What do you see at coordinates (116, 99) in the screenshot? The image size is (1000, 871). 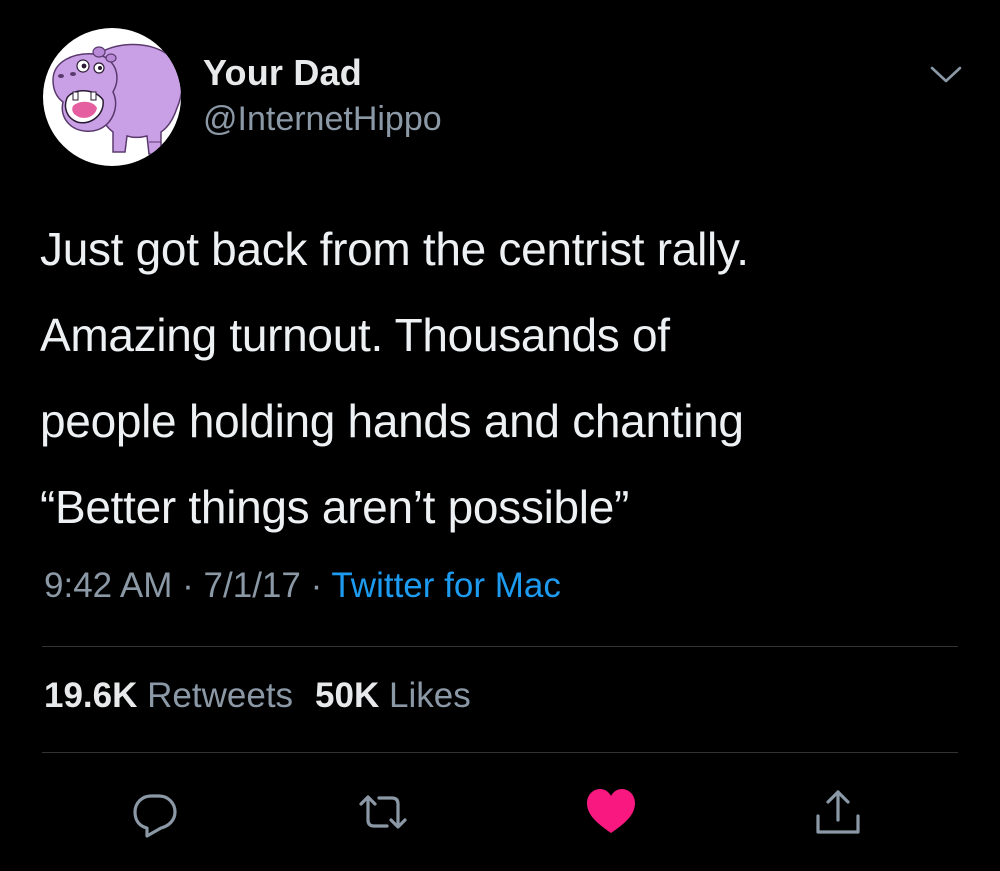 I see `hippo-avatar-icon` at bounding box center [116, 99].